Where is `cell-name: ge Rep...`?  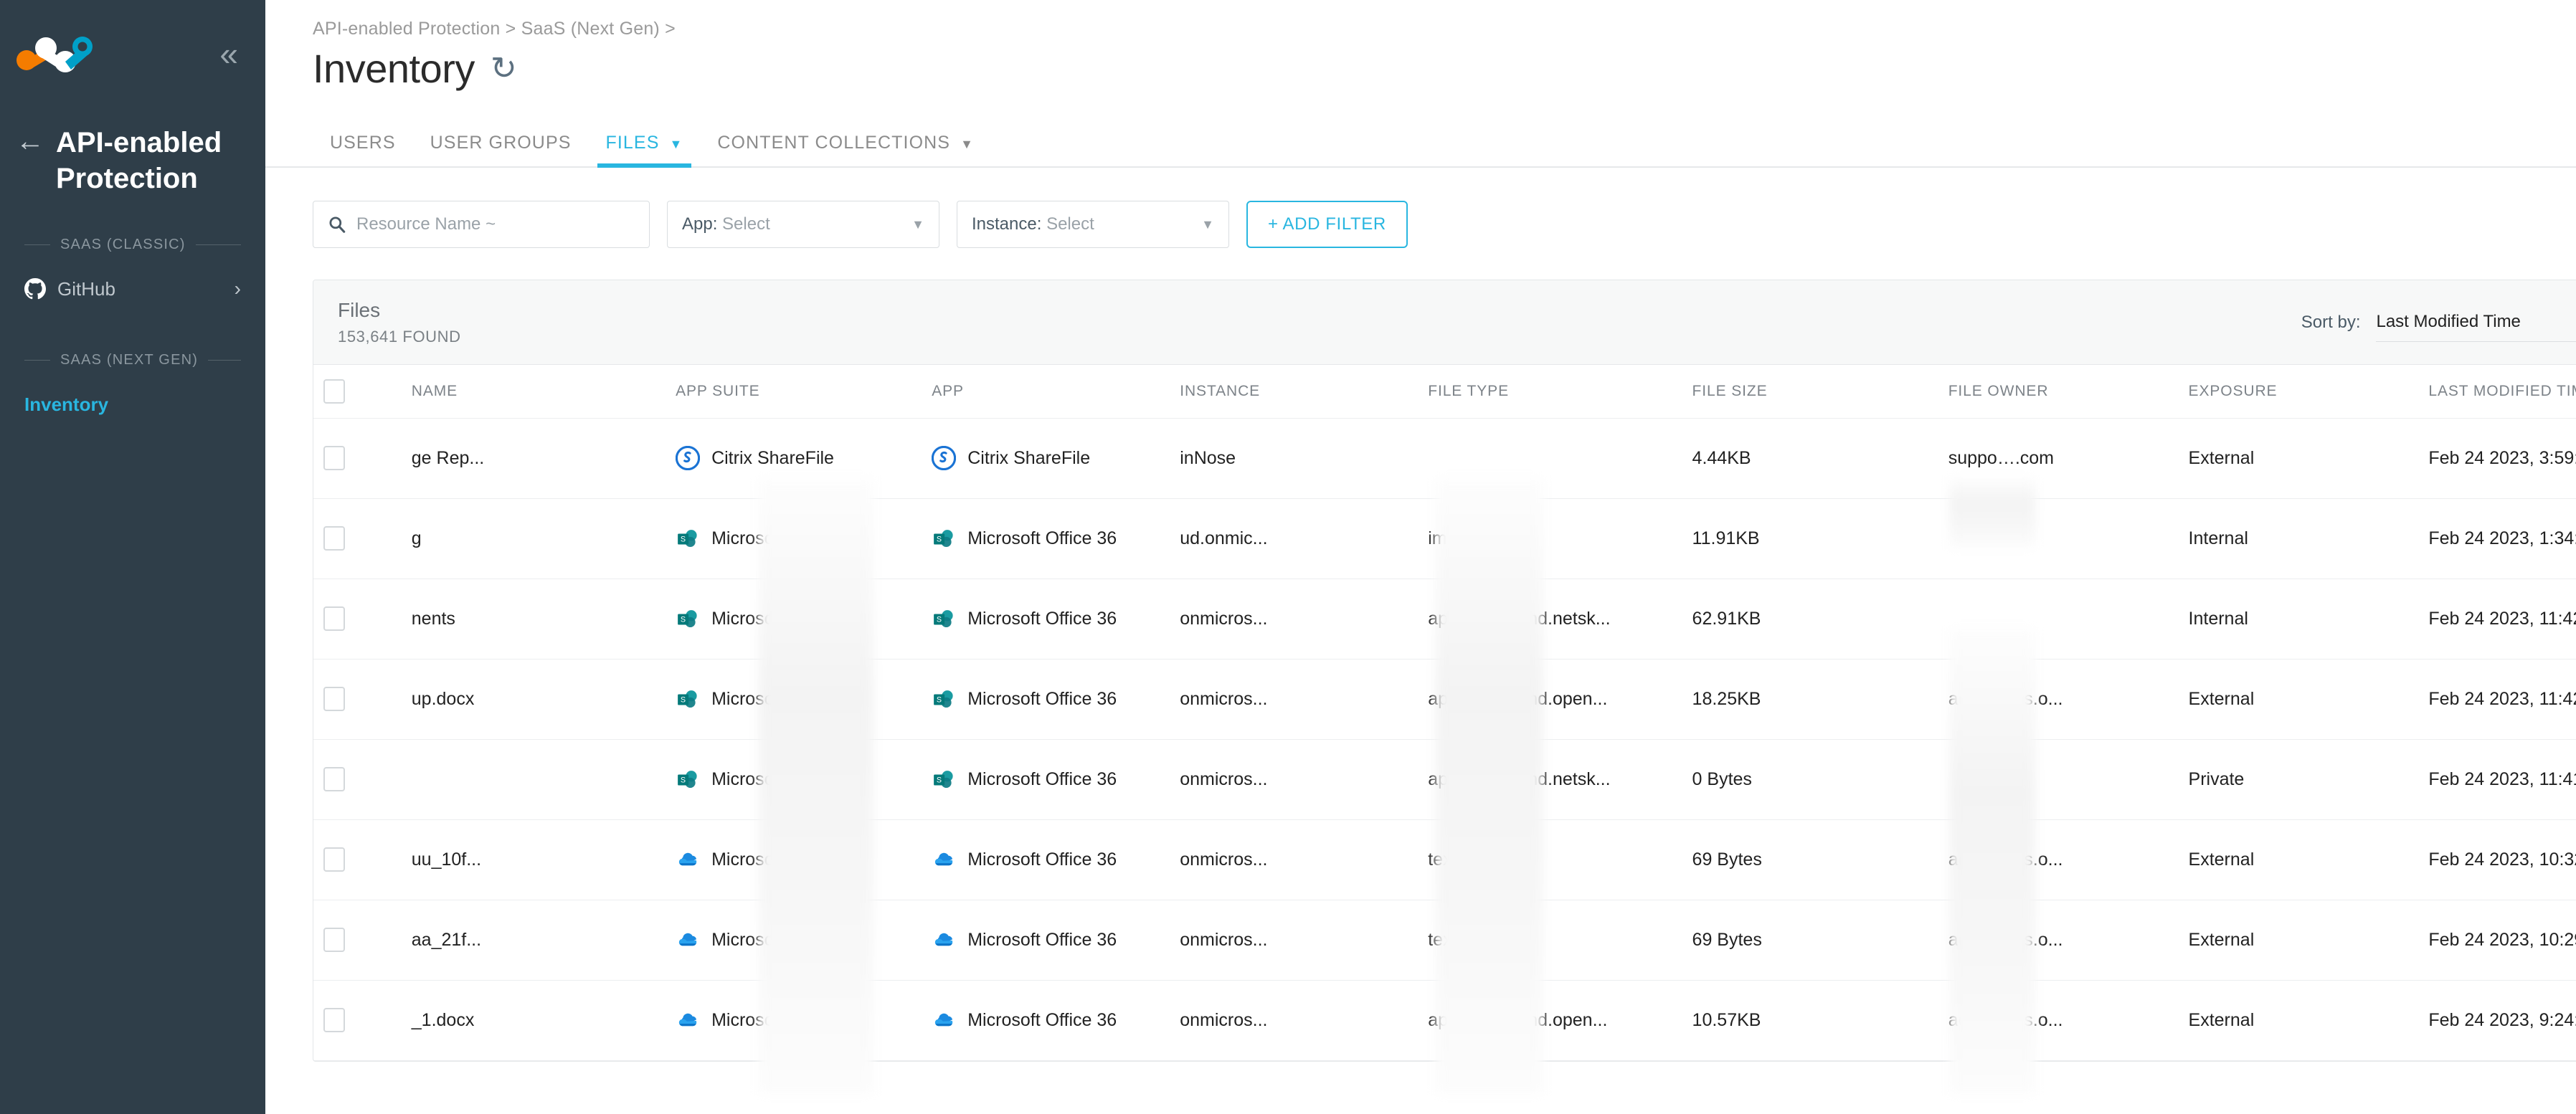
cell-name: ge Rep... is located at coordinates (533, 458).